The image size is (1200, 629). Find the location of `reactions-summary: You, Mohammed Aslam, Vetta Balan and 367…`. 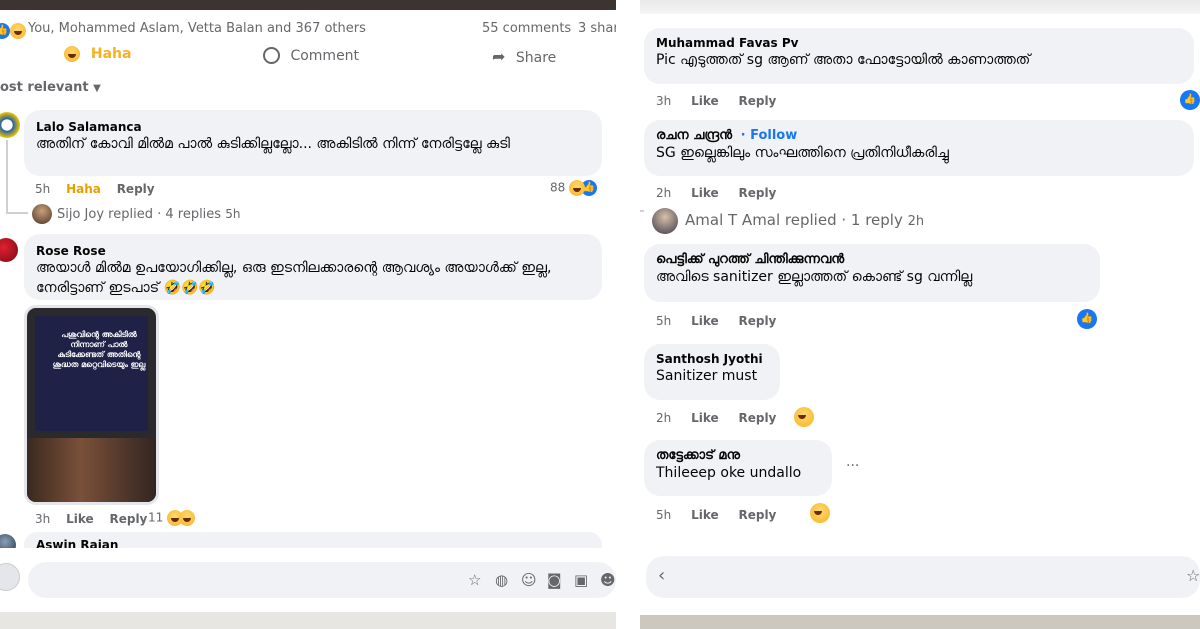

reactions-summary: You, Mohammed Aslam, Vetta Balan and 367… is located at coordinates (197, 28).